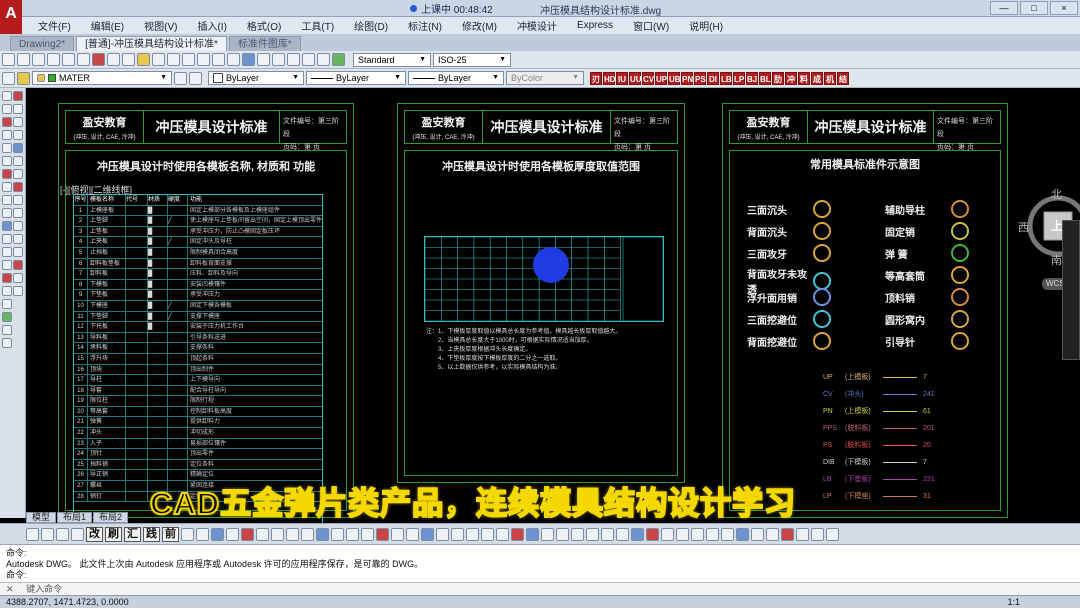  Describe the element at coordinates (540, 588) in the screenshot. I see `command-input: ✕ 键入命令` at that location.